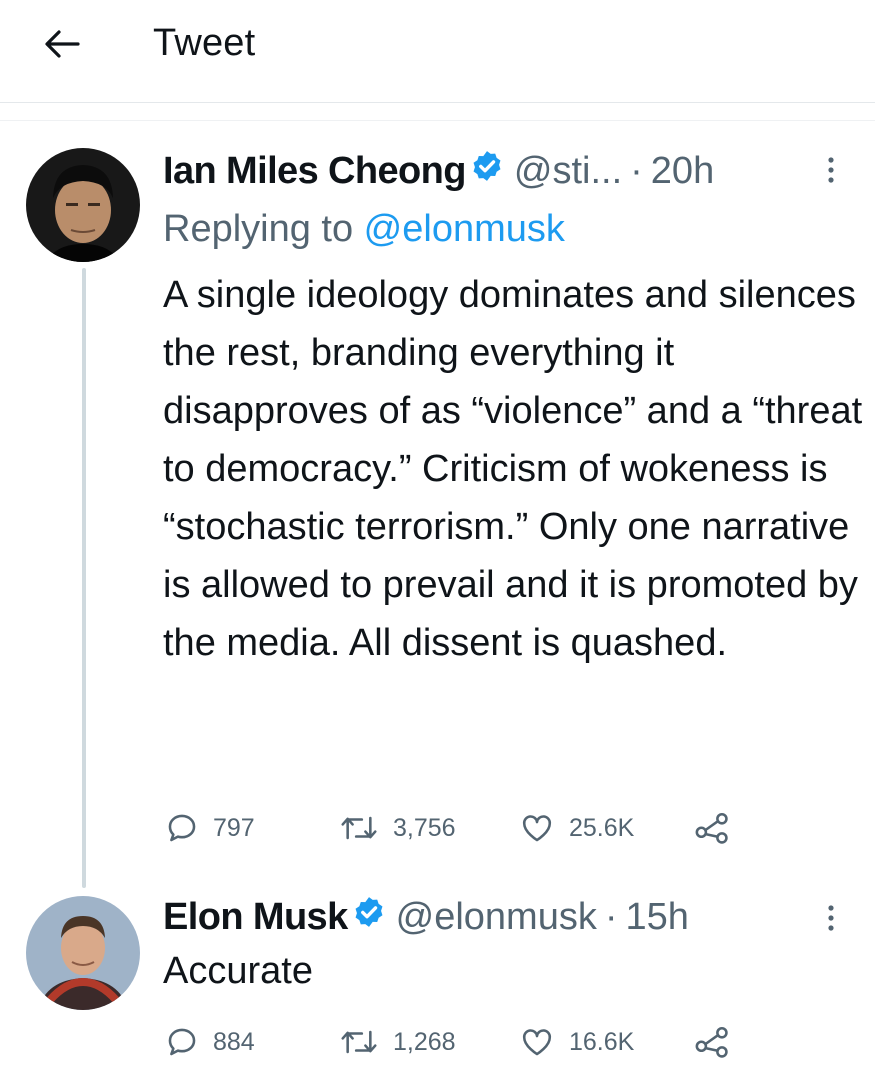 The image size is (875, 1081). I want to click on reply-share-button, so click(712, 1042).